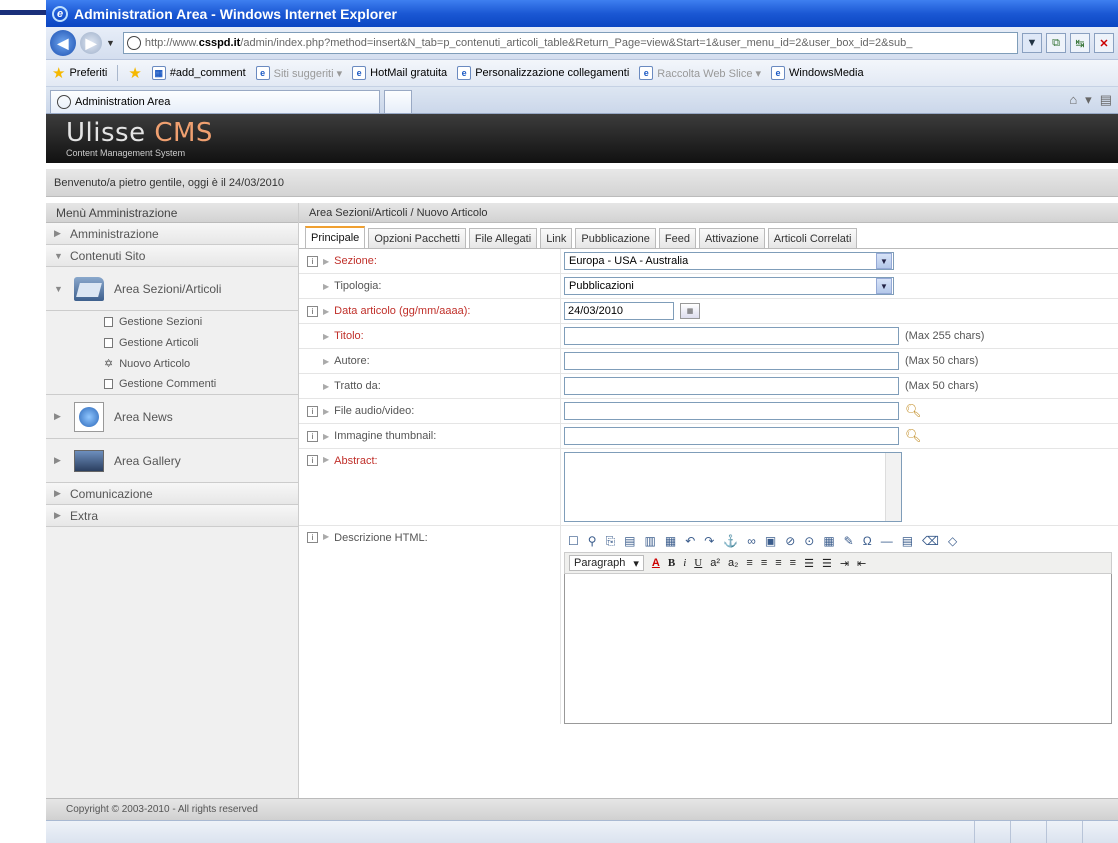  Describe the element at coordinates (729, 261) in the screenshot. I see `sezione-select: Europa - USA - Australia ▼` at that location.